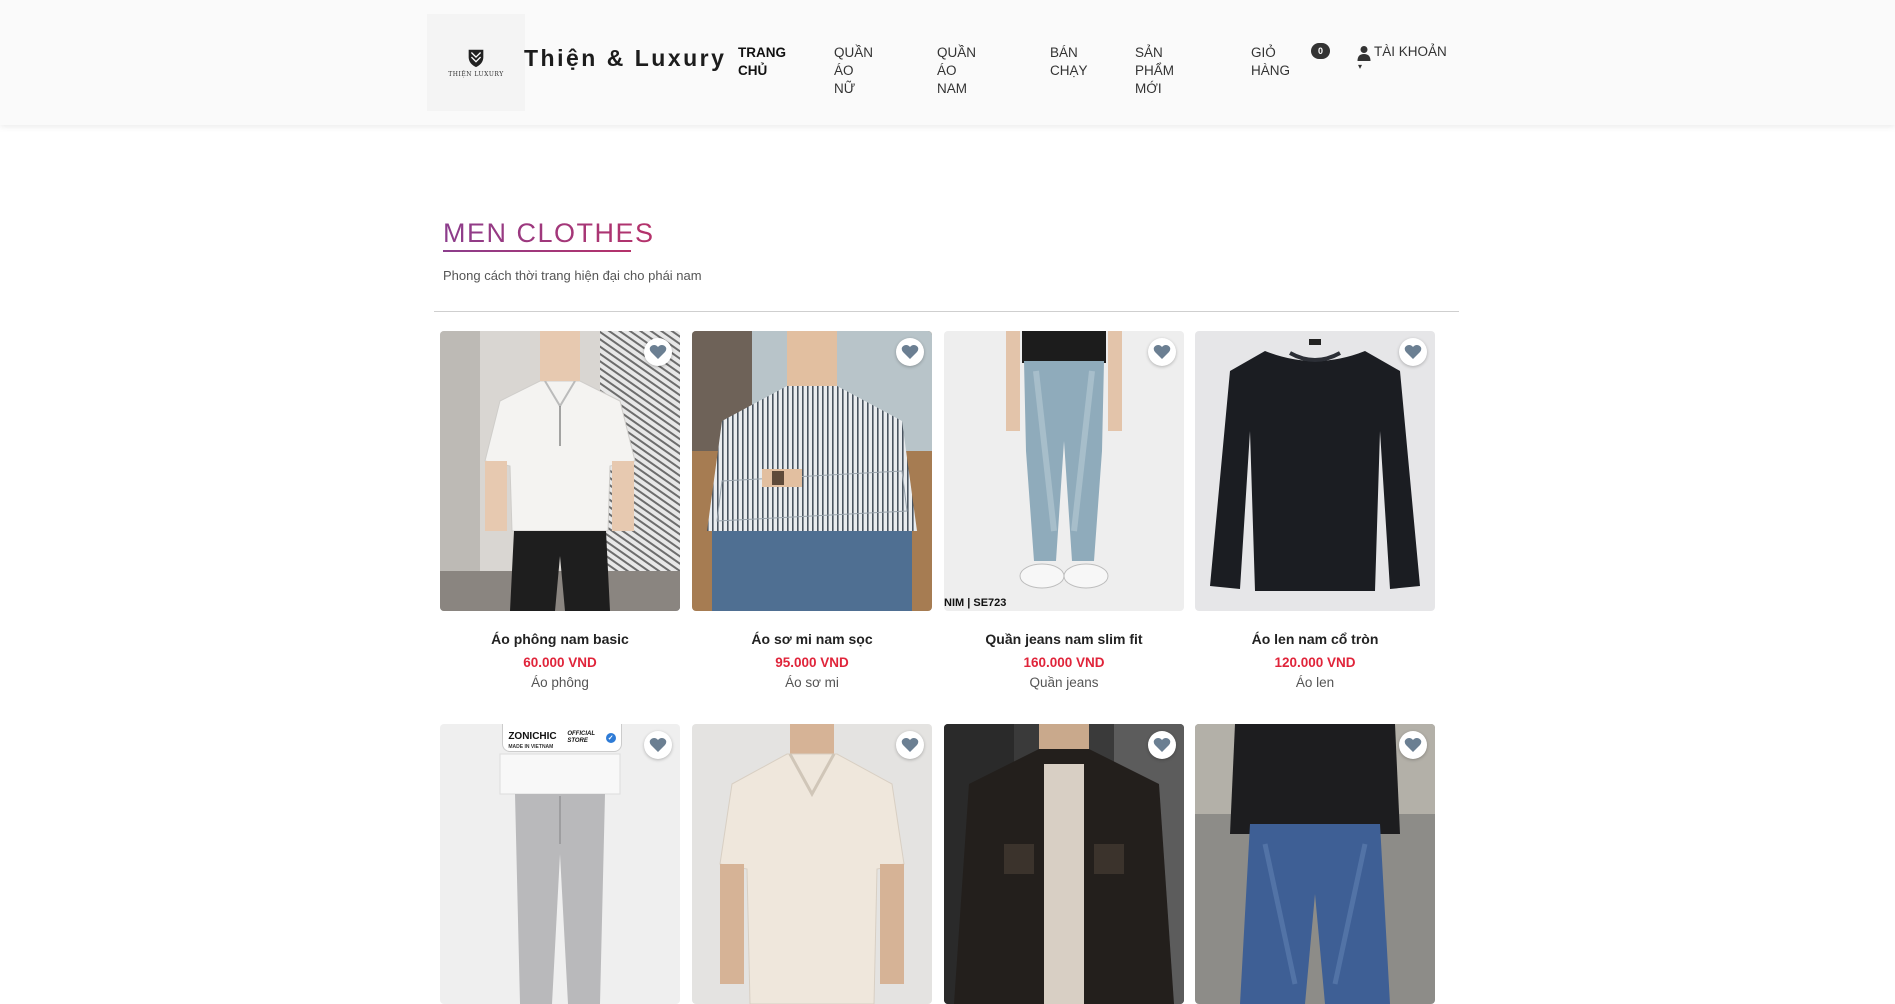 This screenshot has height=1004, width=1895. I want to click on nav-women-line1: QUẦN ÁO, so click(854, 61).